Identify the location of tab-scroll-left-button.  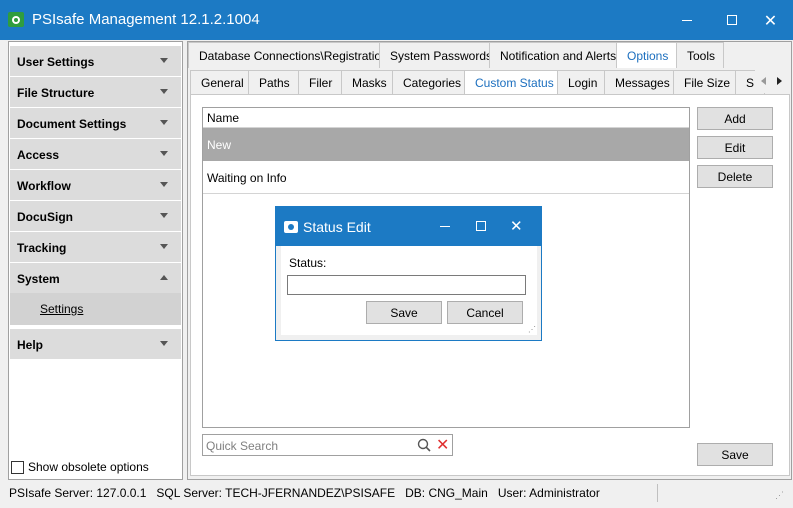
(763, 81).